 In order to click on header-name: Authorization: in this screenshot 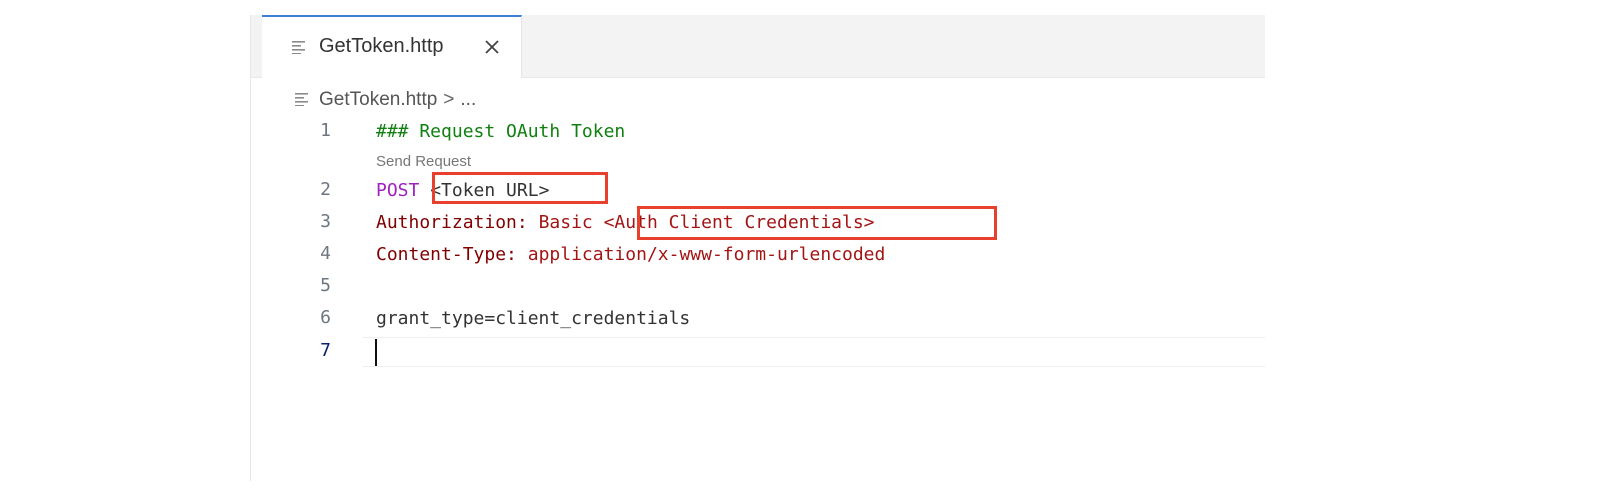, I will do `click(452, 222)`.